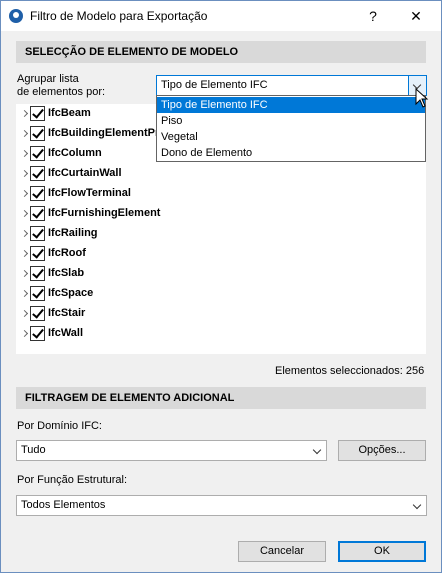  Describe the element at coordinates (63, 505) in the screenshot. I see `structural-function-value: Todos Elementos` at that location.